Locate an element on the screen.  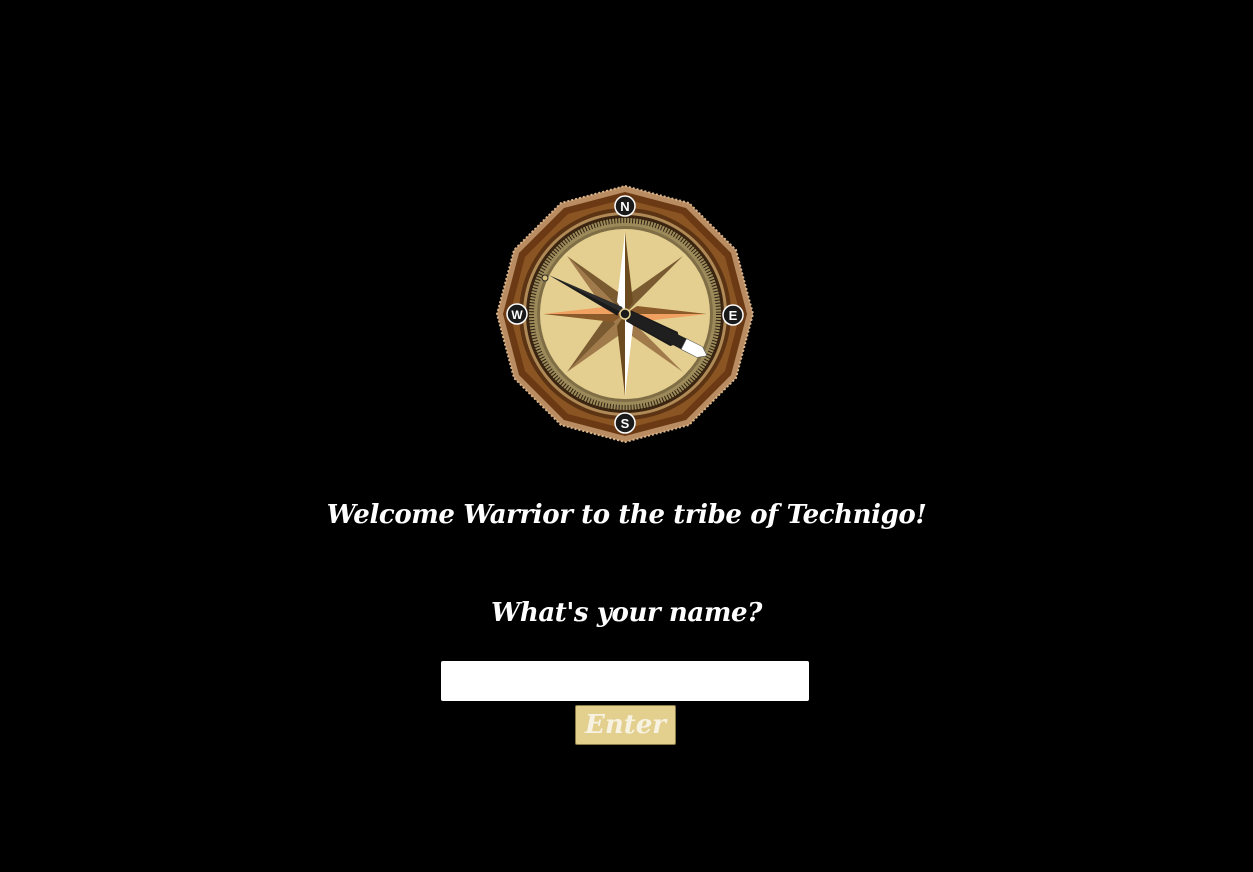
compass-west-marker: W is located at coordinates (517, 314).